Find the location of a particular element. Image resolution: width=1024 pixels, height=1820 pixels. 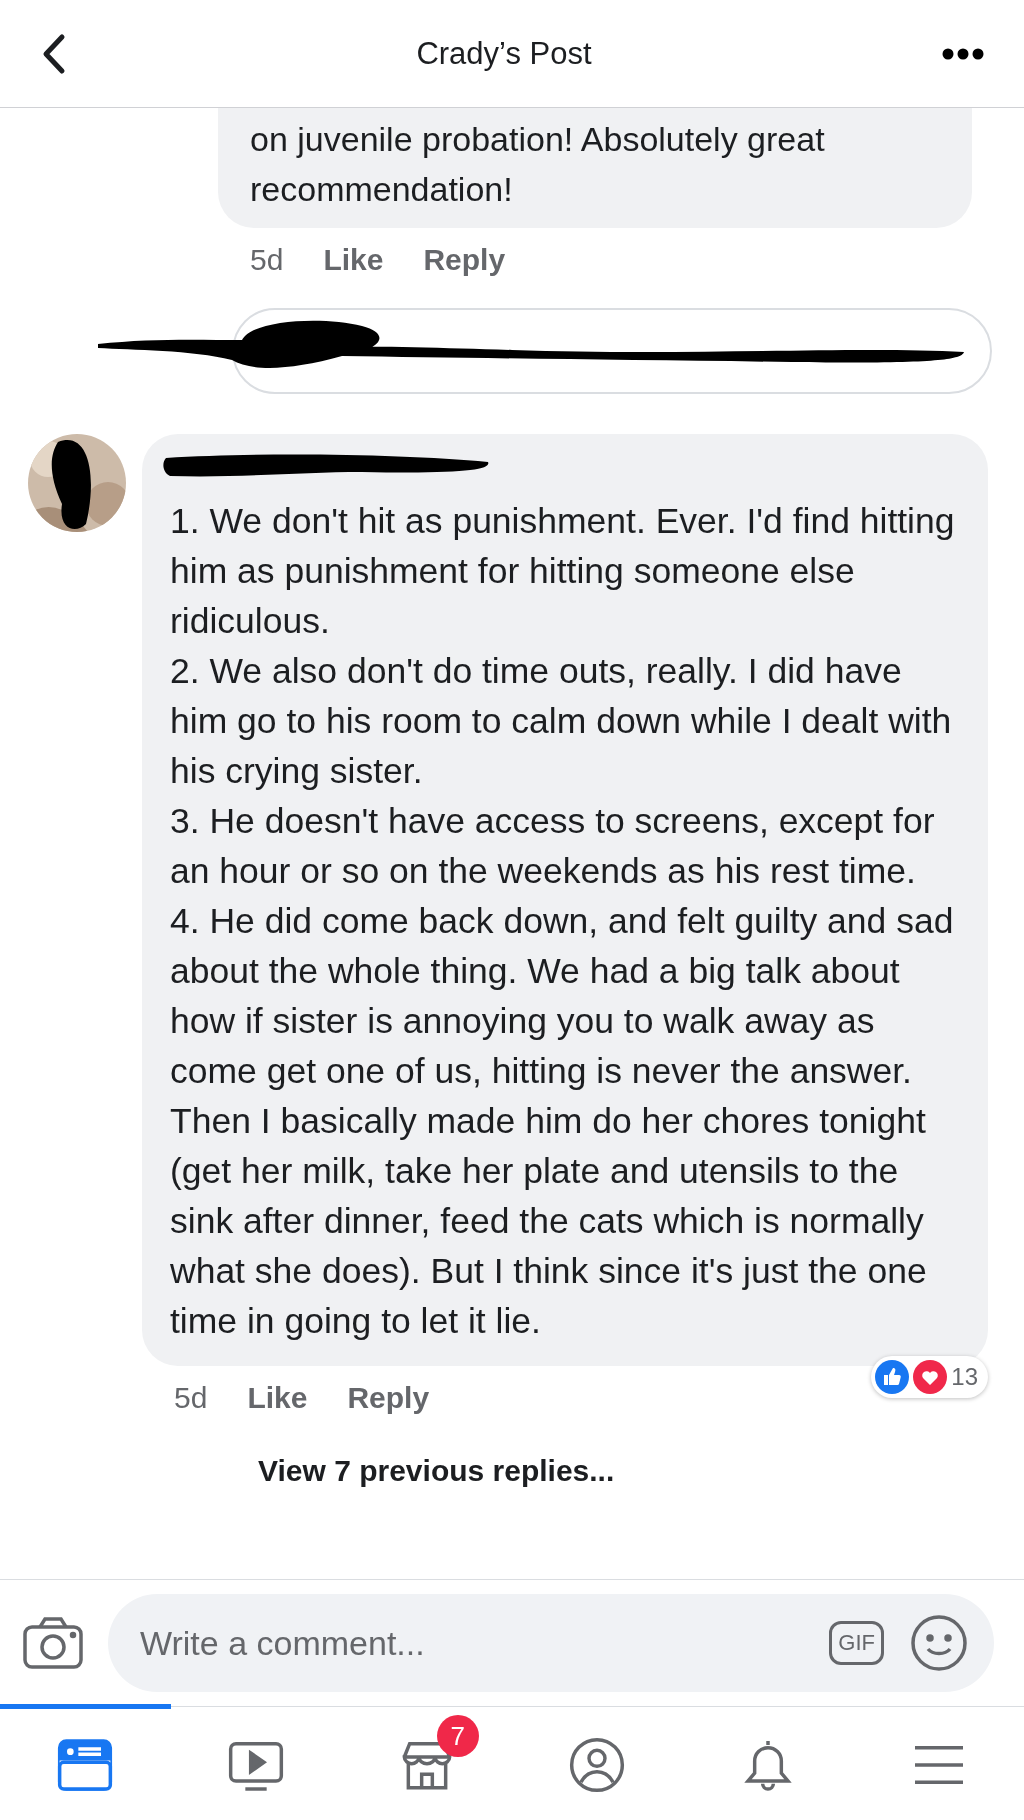

emoji-icon is located at coordinates (939, 1643).